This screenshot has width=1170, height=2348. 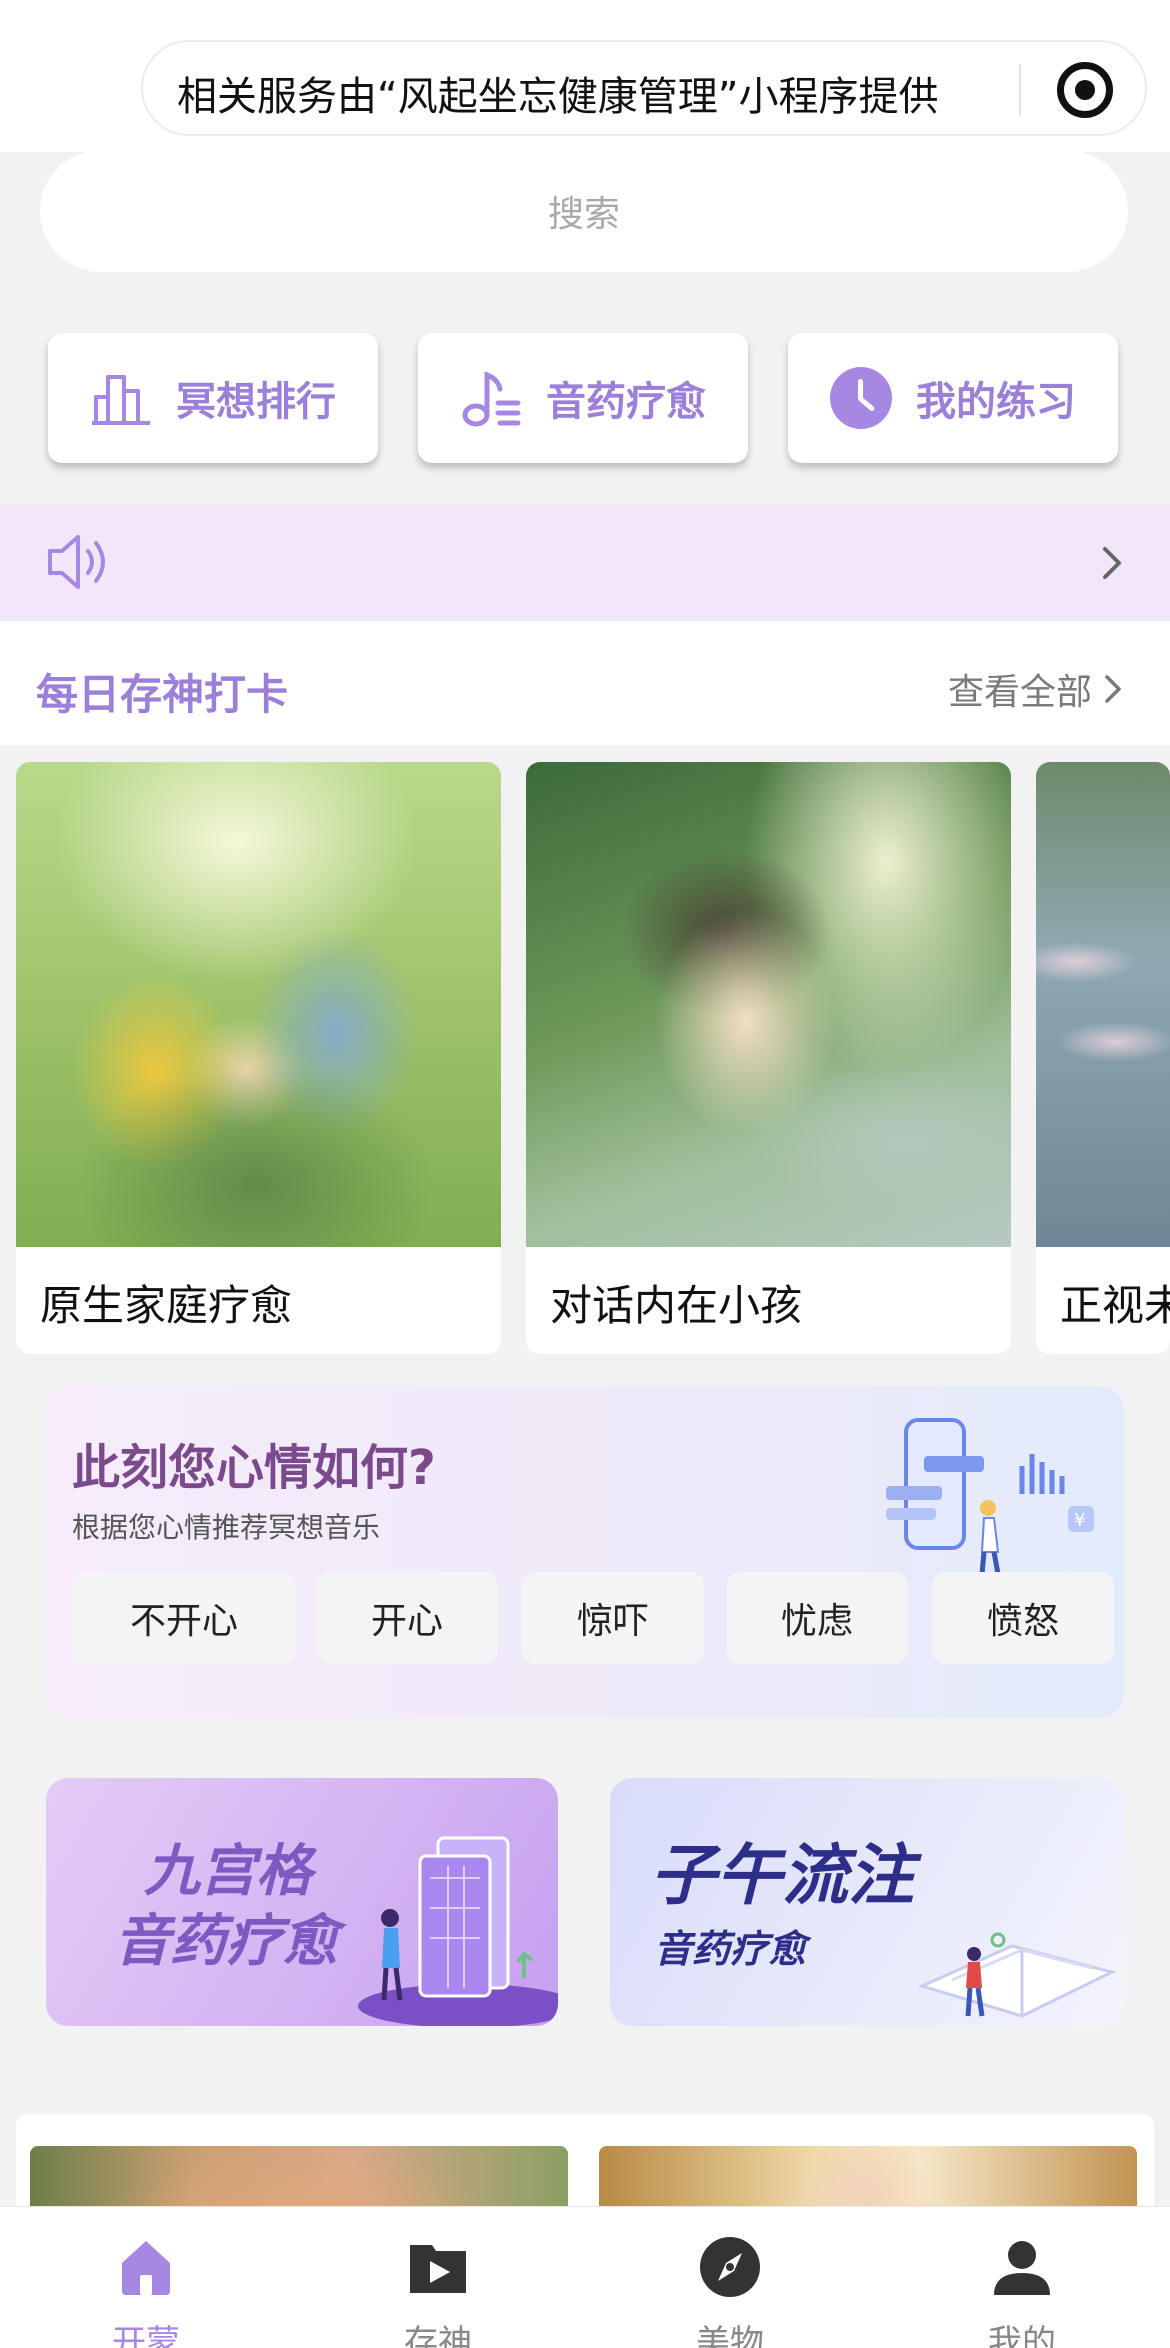 I want to click on mood-panel: 此刻您心情如何? 根据您心情推荐冥想音乐 ¥ 不开心 开心 惊吓 忧虑 愤怒, so click(x=585, y=1552).